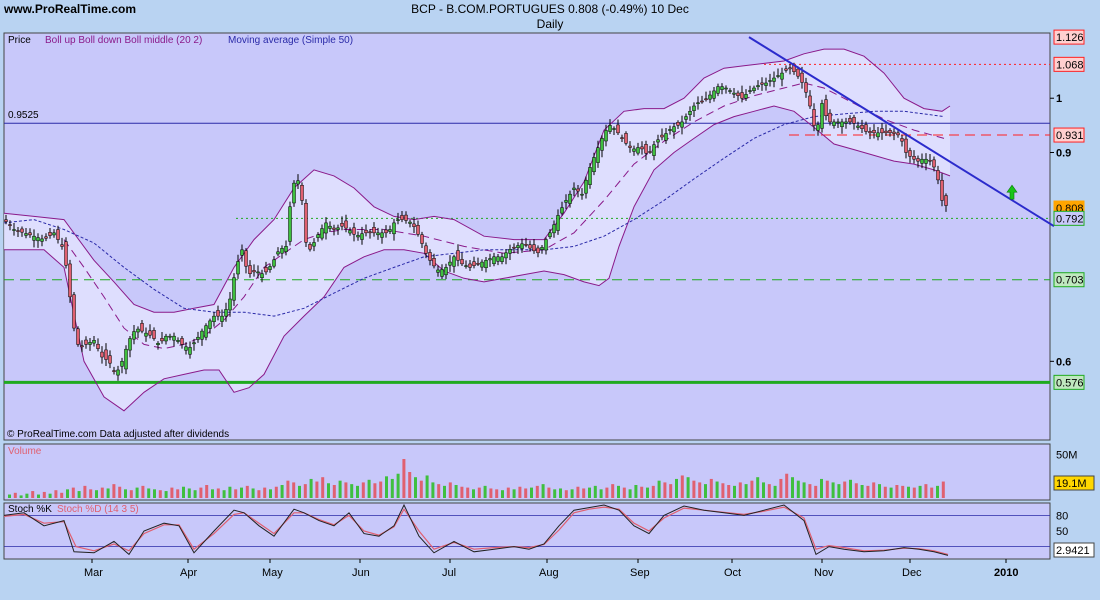 This screenshot has height=600, width=1100. I want to click on stoch-level-label: 80, so click(1062, 516).